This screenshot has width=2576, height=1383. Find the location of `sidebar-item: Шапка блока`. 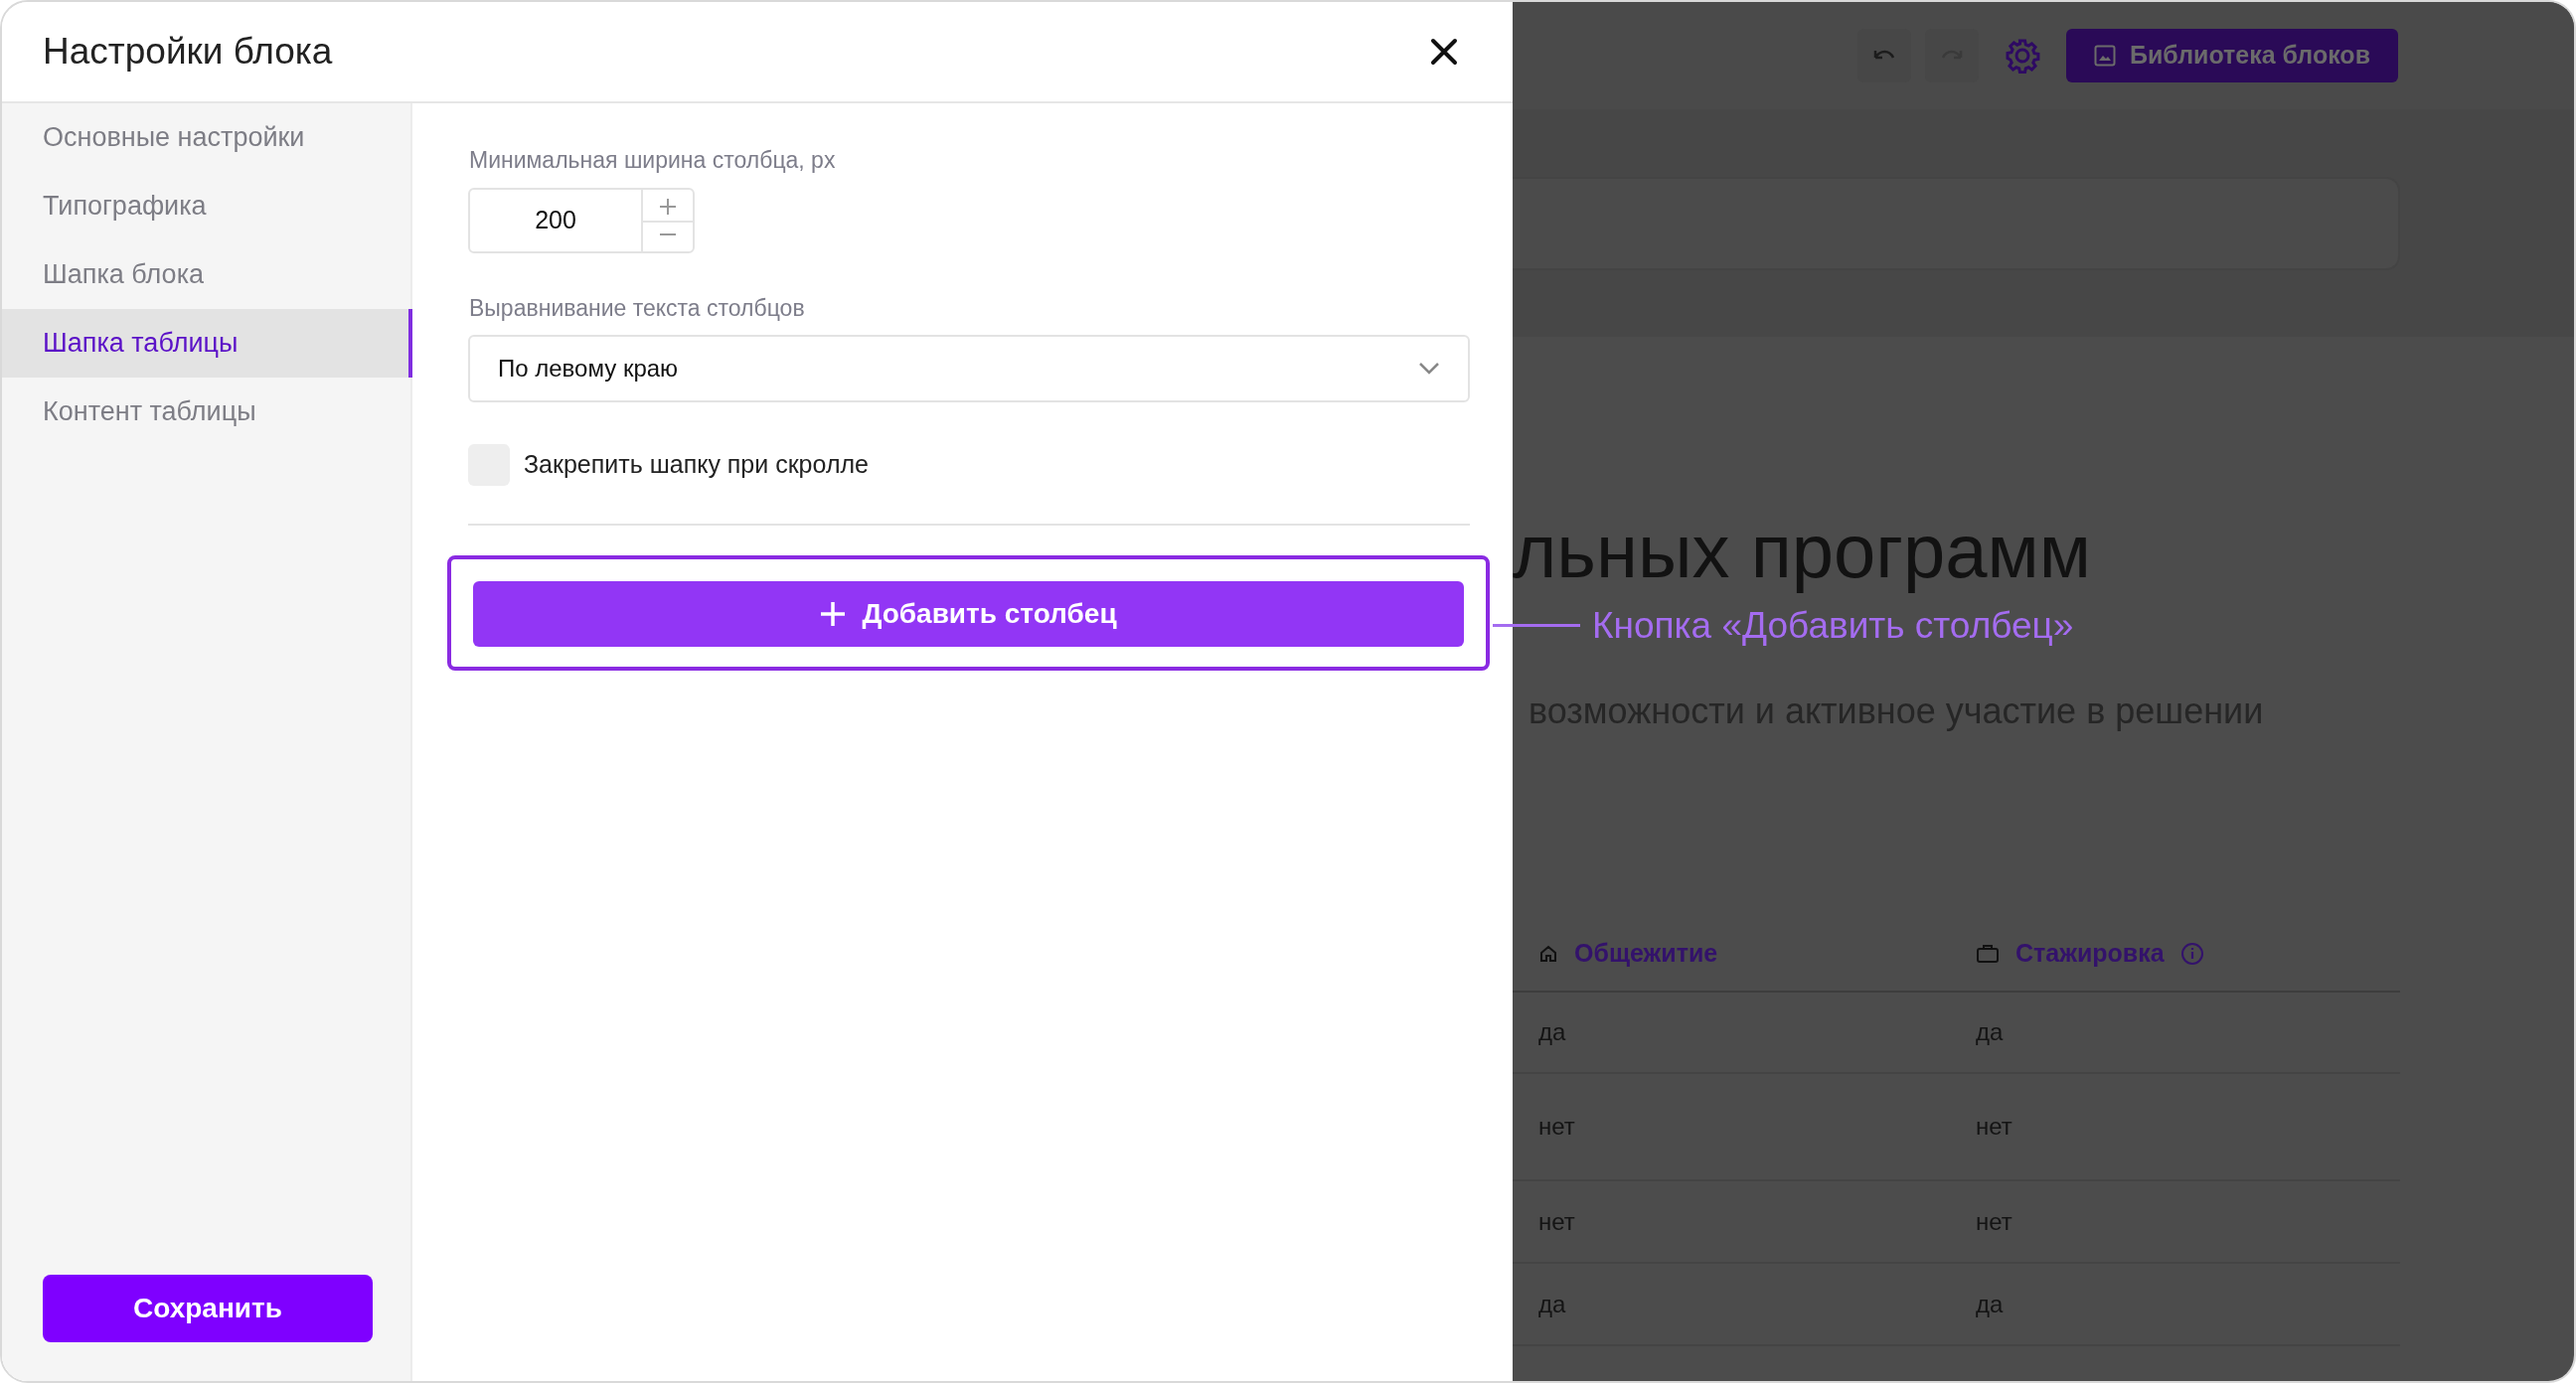

sidebar-item: Шапка блока is located at coordinates (206, 274).